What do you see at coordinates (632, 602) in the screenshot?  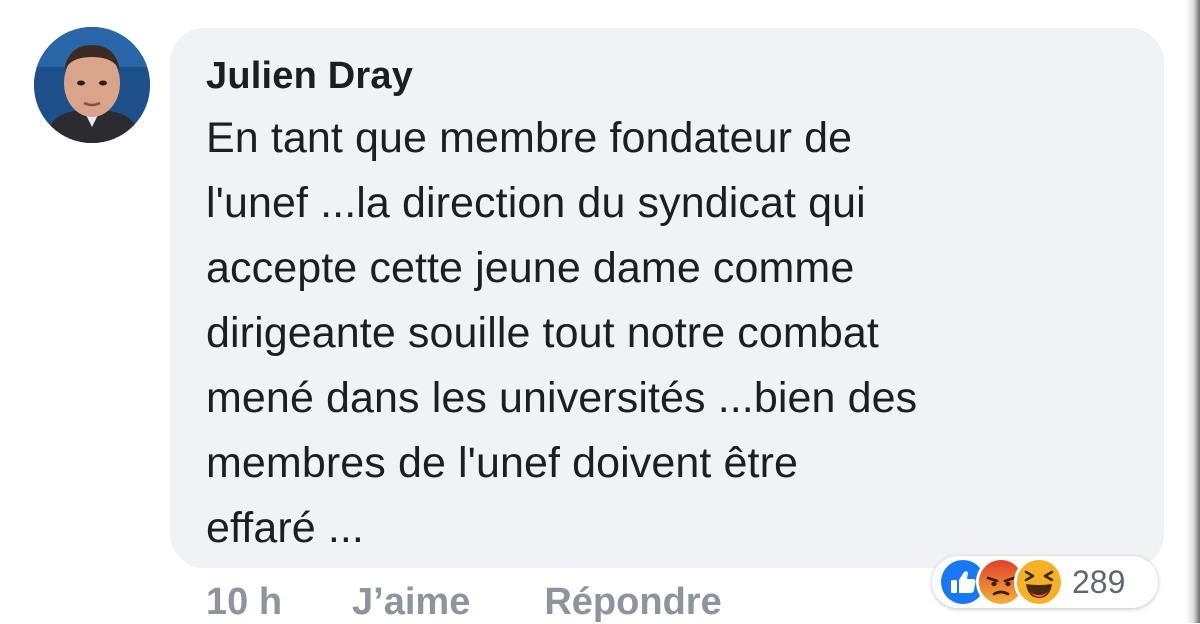 I see `reply-button: Répondre` at bounding box center [632, 602].